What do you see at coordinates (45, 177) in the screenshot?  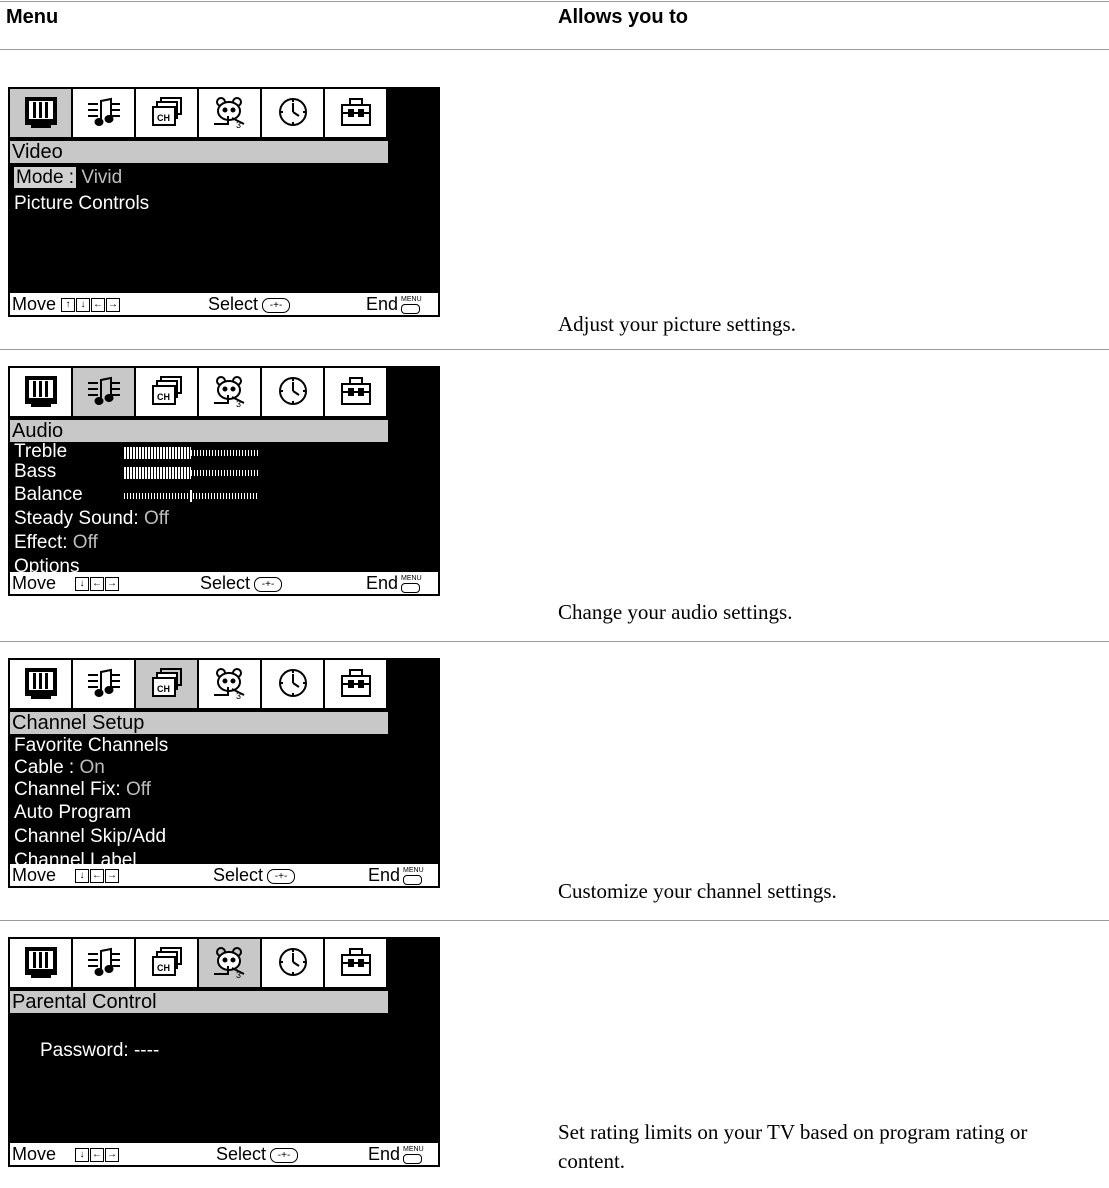 I see `mode-label: Mode :` at bounding box center [45, 177].